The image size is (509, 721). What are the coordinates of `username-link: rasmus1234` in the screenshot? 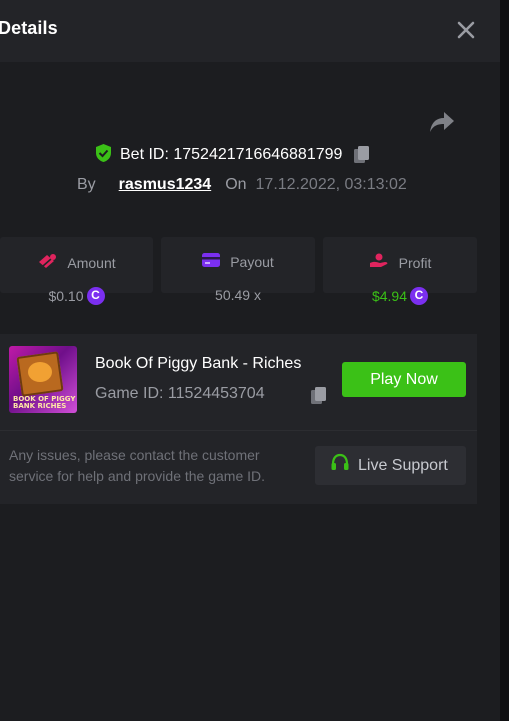 It's located at (165, 185).